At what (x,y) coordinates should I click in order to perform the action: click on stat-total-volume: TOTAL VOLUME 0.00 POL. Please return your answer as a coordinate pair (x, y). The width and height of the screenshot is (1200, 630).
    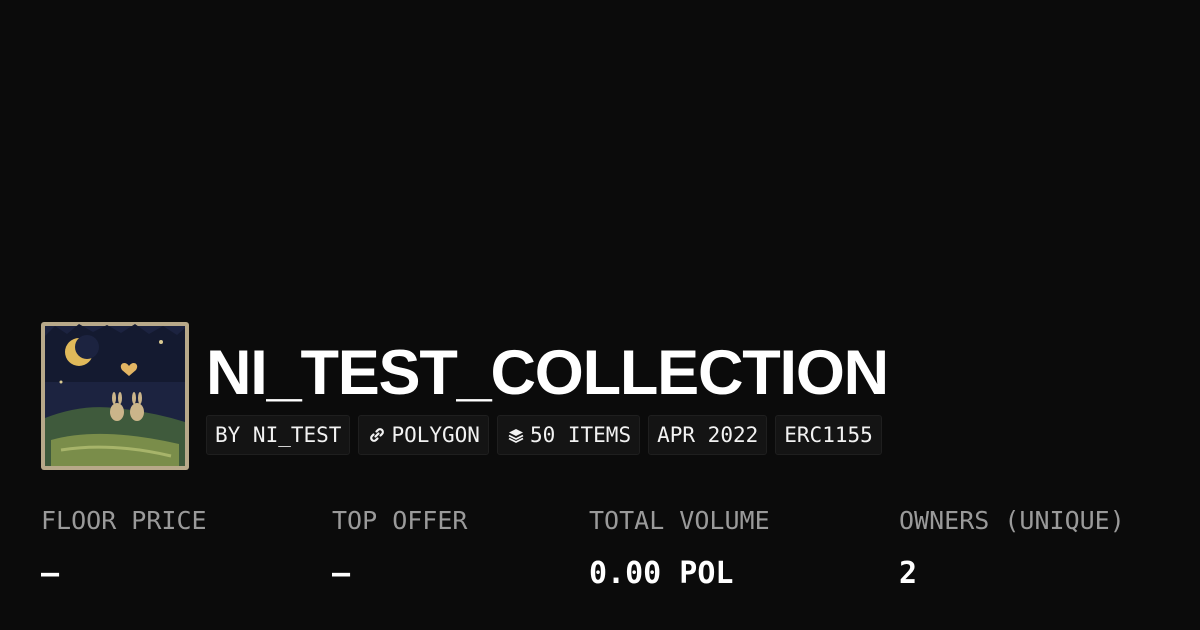
    Looking at the image, I should click on (679, 548).